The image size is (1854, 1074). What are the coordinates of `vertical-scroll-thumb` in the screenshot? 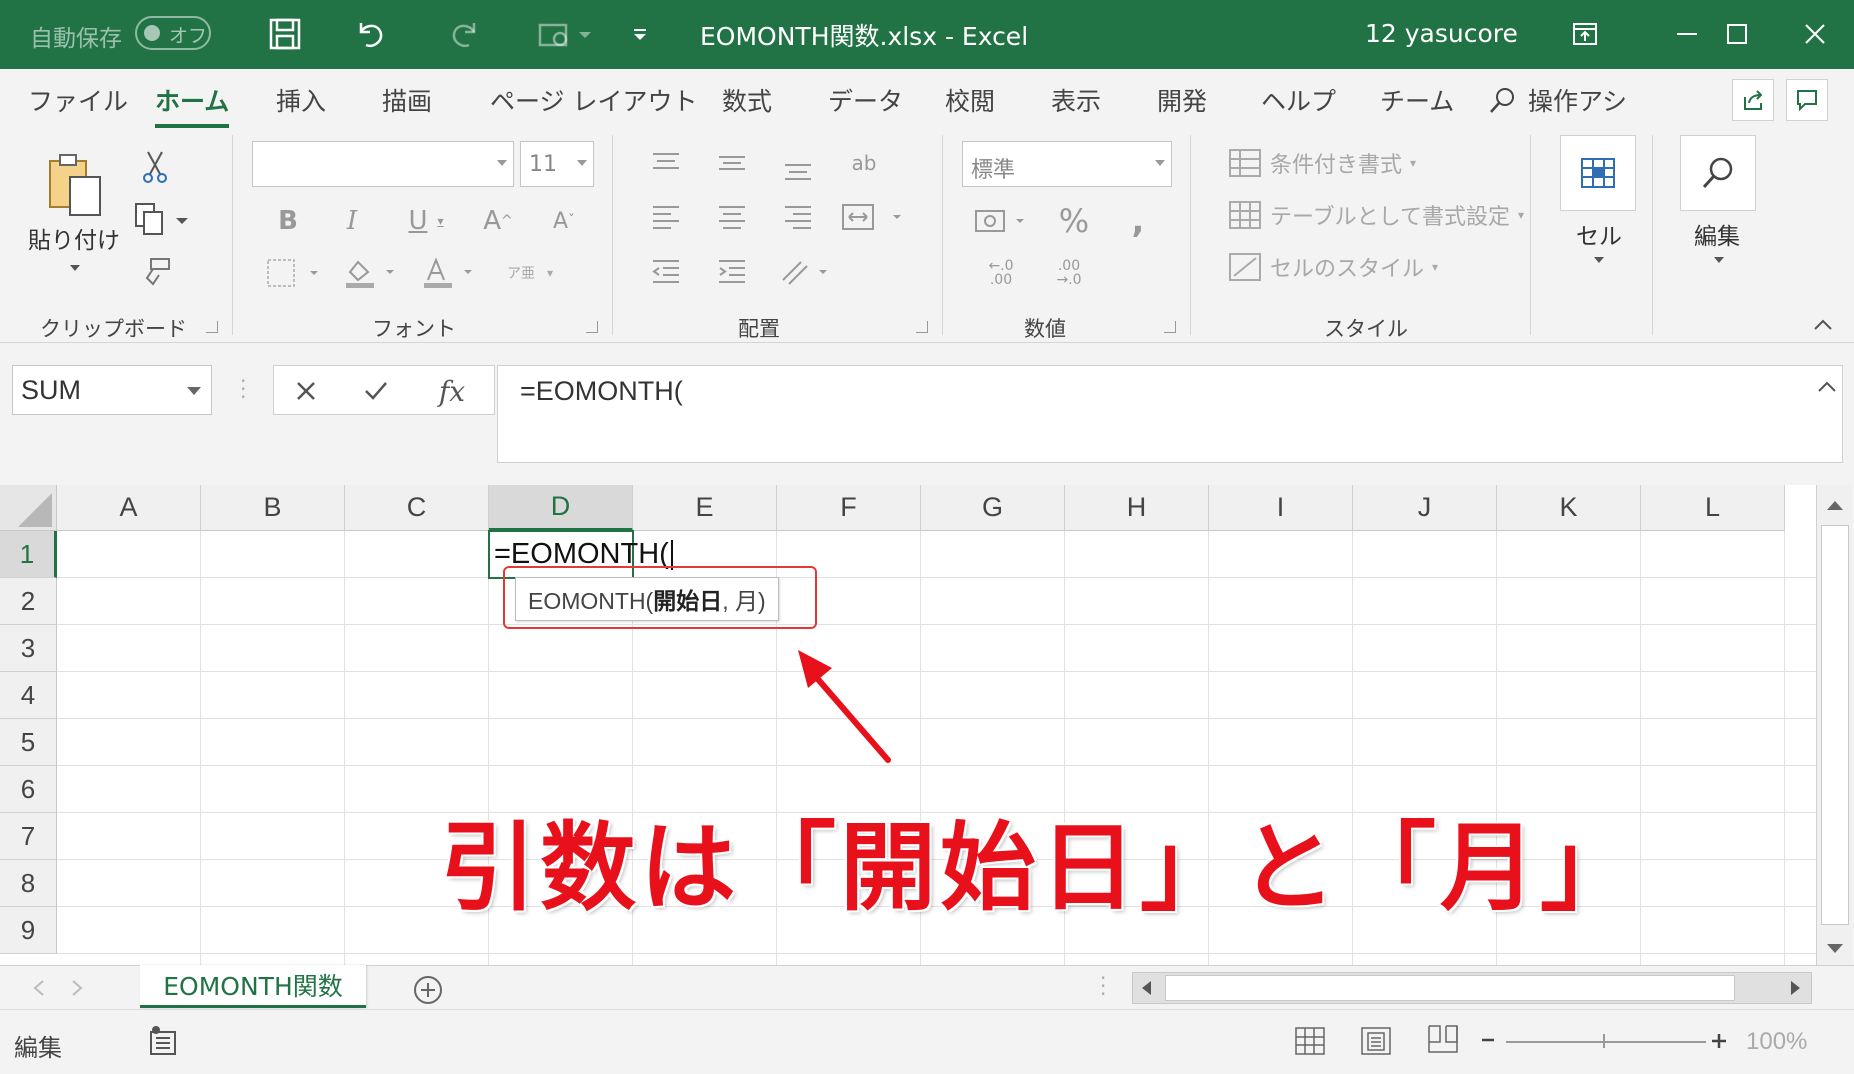 It's located at (1835, 725).